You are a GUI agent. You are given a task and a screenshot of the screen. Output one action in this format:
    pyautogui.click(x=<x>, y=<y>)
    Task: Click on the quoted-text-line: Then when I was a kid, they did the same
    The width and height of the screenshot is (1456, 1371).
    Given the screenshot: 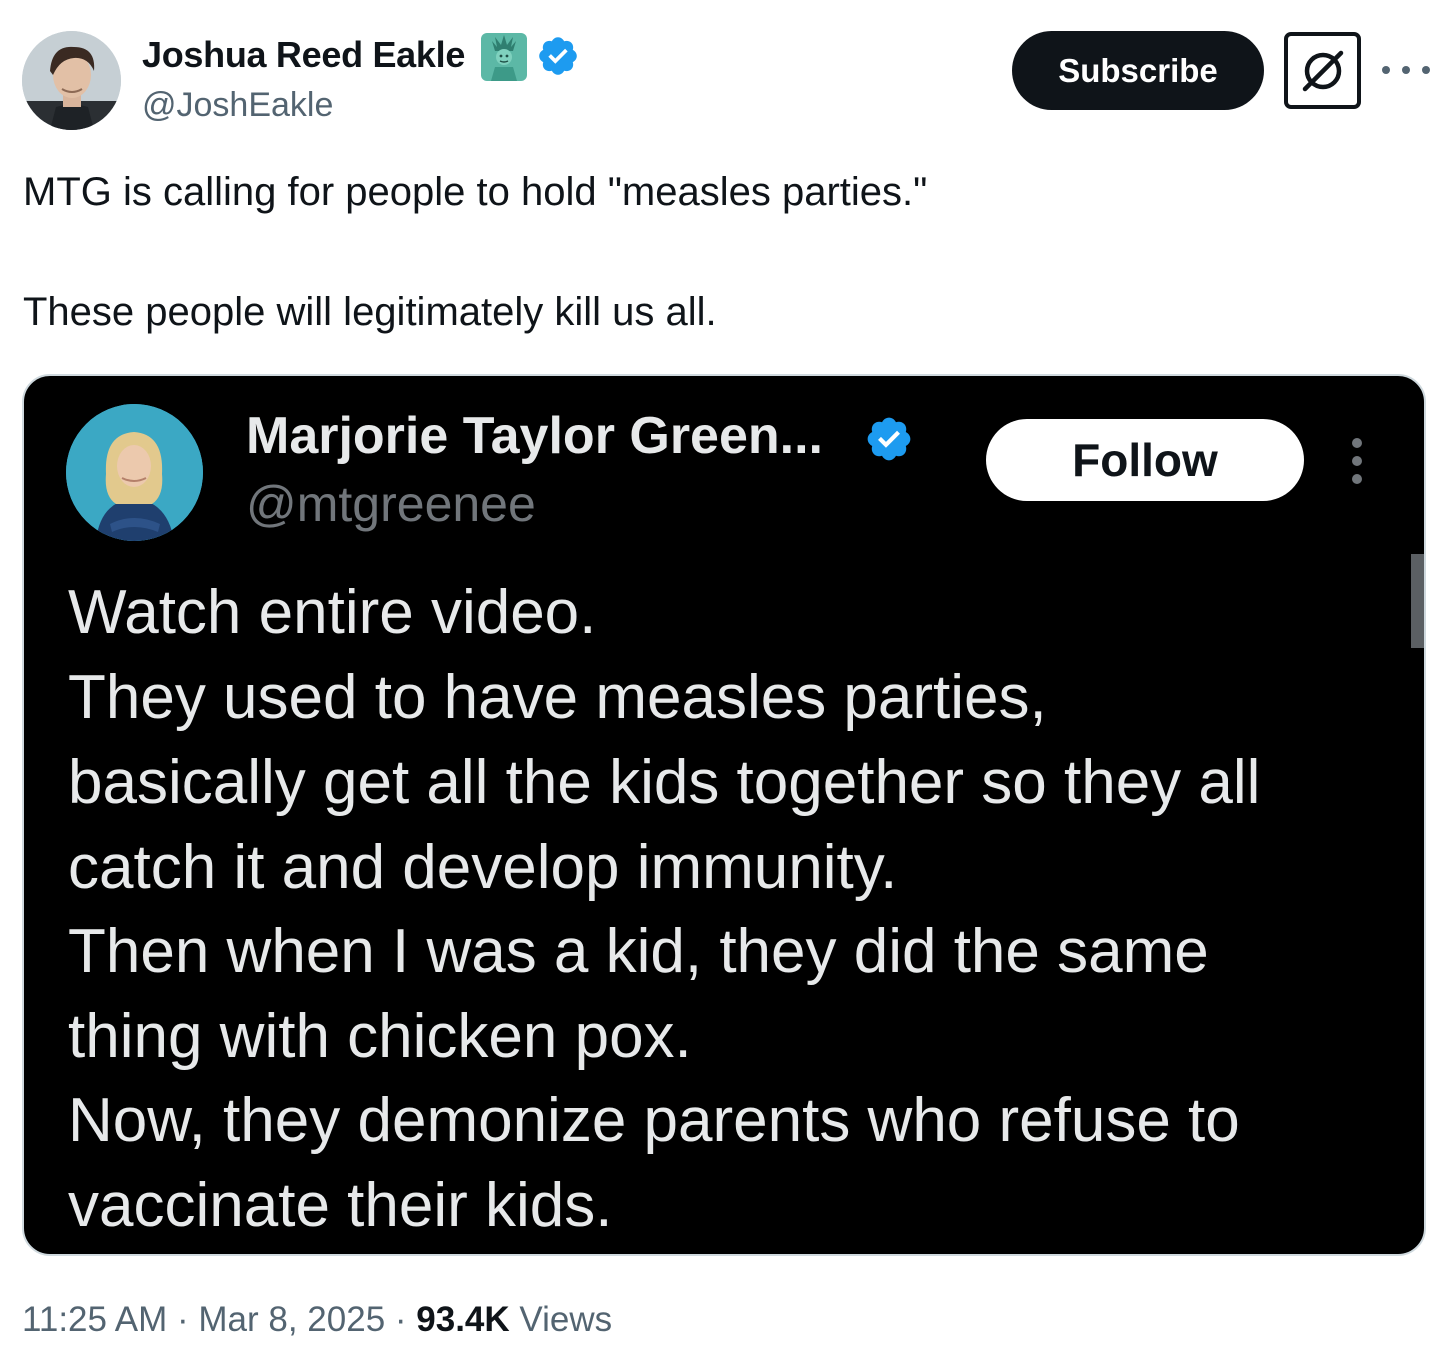 What is the action you would take?
    pyautogui.click(x=638, y=951)
    